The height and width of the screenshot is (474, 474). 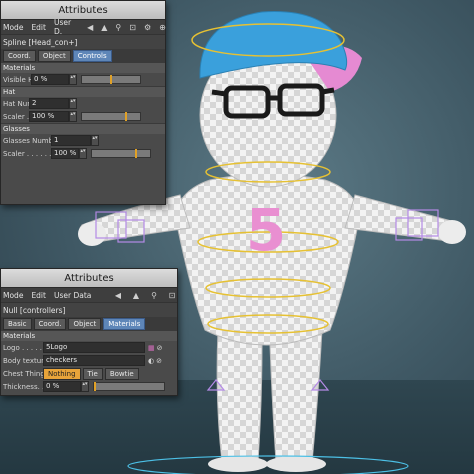 What do you see at coordinates (121, 153) in the screenshot?
I see `glasses-scaler-slider` at bounding box center [121, 153].